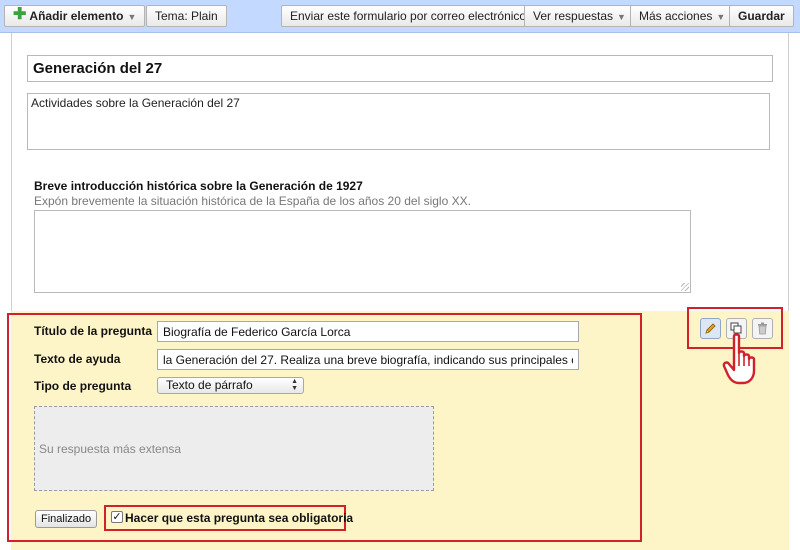 Image resolution: width=800 pixels, height=550 pixels. Describe the element at coordinates (117, 517) in the screenshot. I see `required-checkbox: ✓` at that location.